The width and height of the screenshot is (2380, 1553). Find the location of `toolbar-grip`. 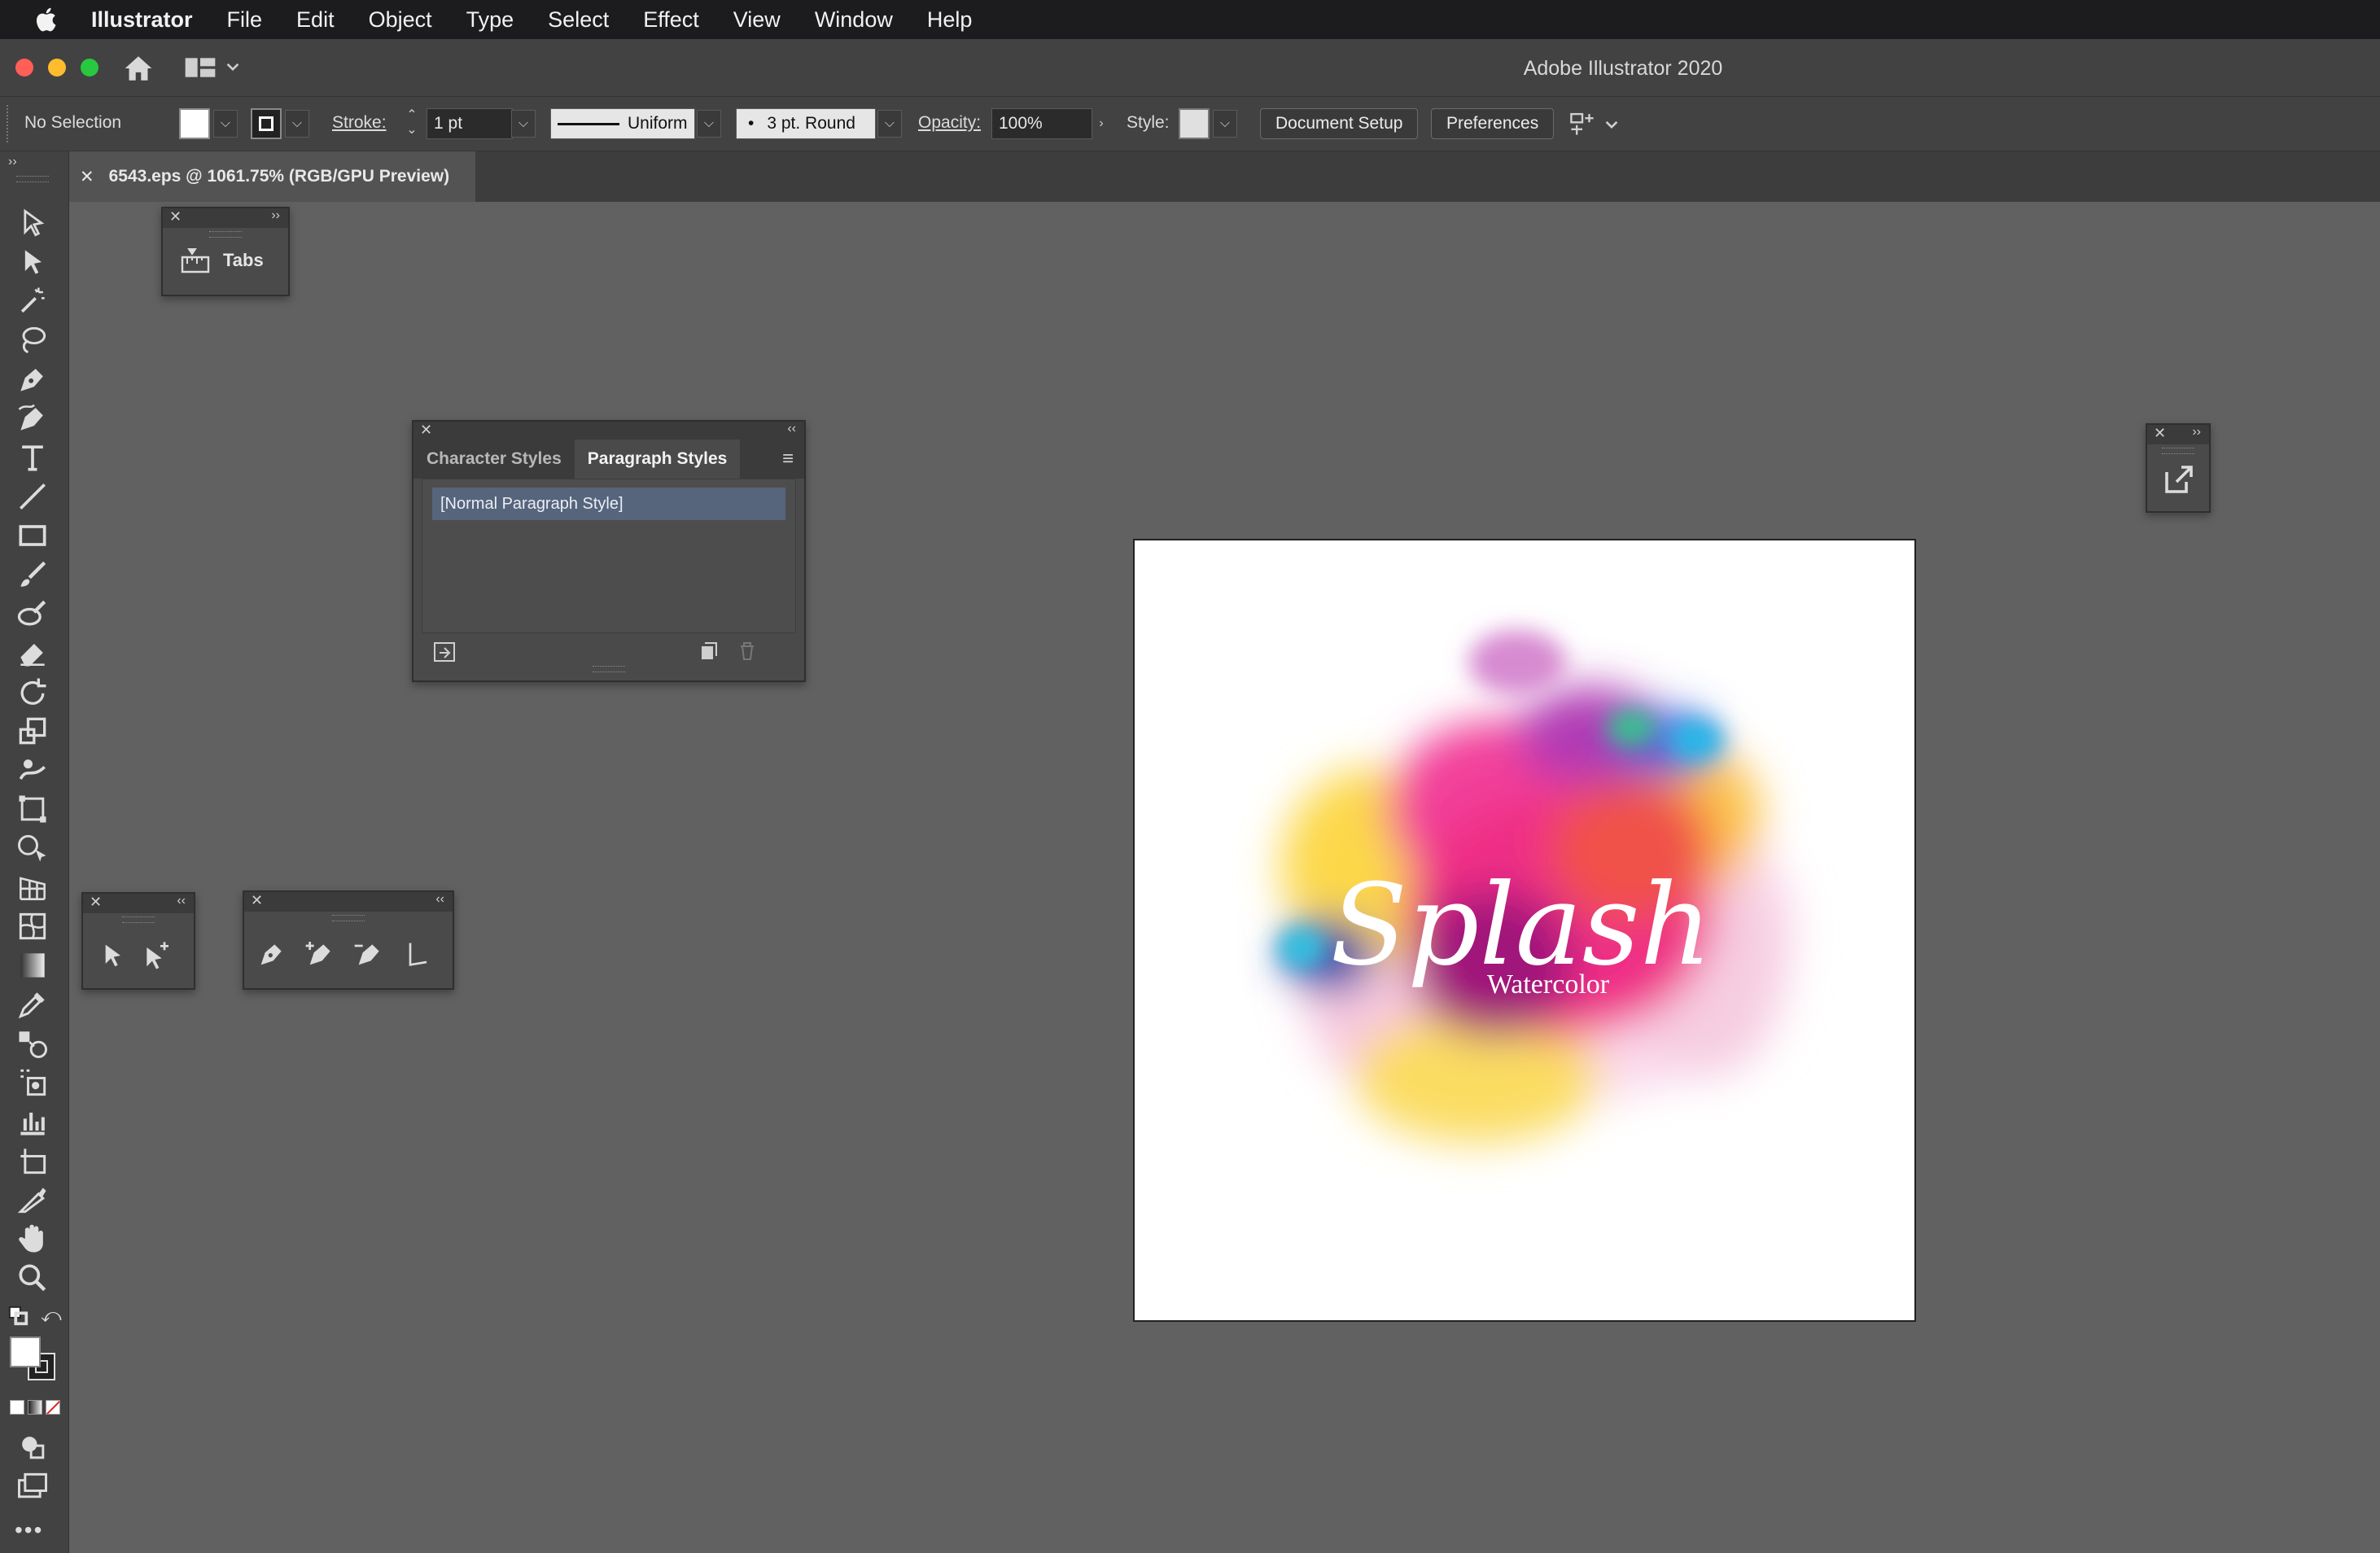

toolbar-grip is located at coordinates (32, 179).